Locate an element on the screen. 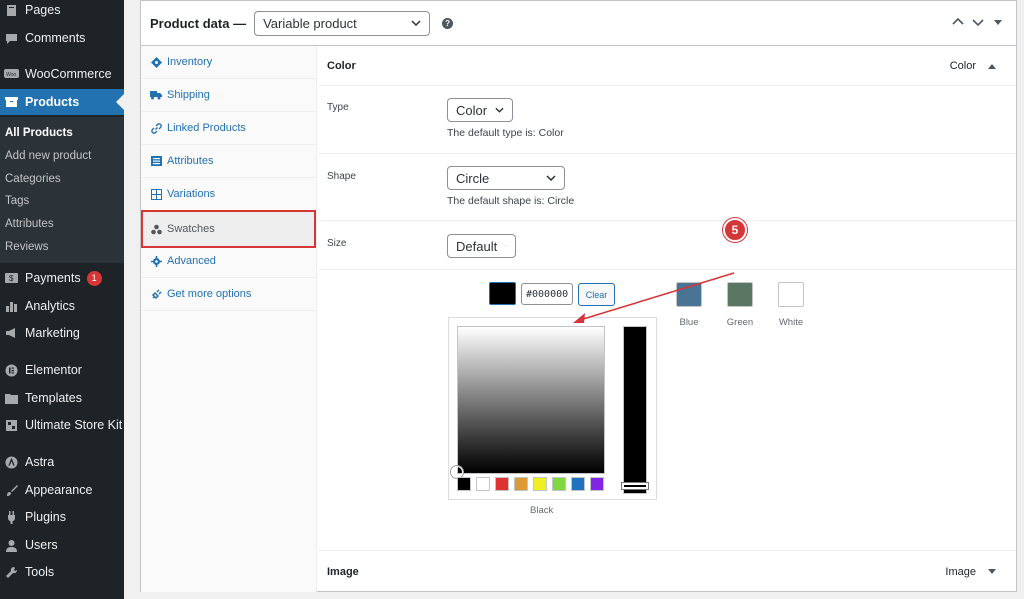  saturation-gradient is located at coordinates (531, 400).